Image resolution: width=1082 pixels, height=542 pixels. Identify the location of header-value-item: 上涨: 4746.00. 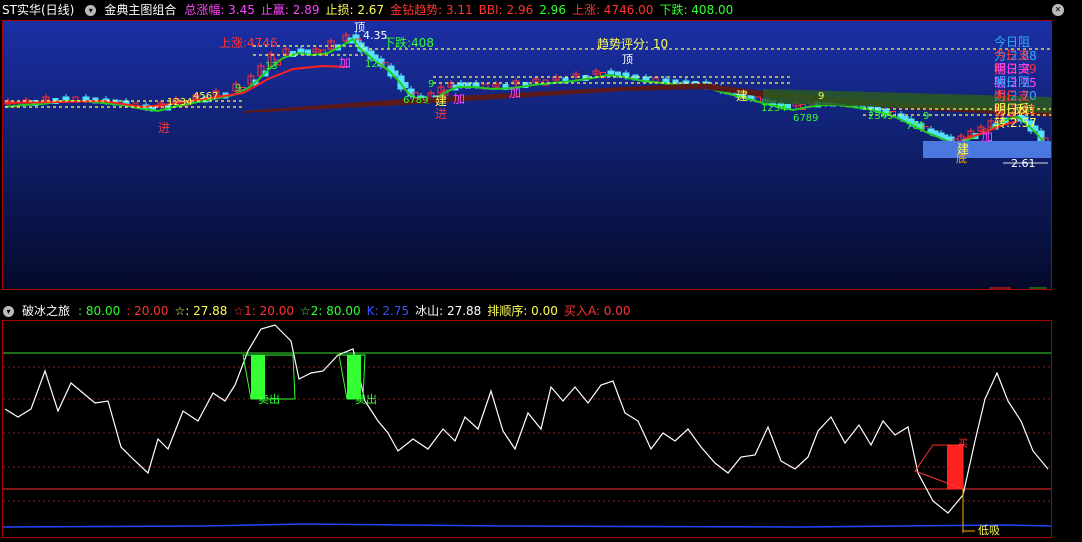
(612, 10).